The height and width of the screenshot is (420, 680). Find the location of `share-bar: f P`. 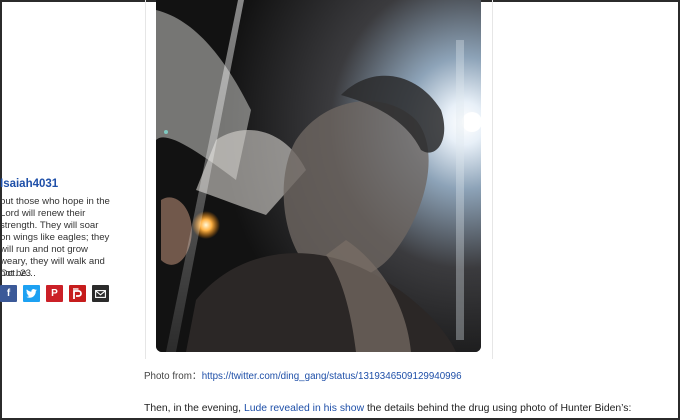

share-bar: f P is located at coordinates (54, 293).